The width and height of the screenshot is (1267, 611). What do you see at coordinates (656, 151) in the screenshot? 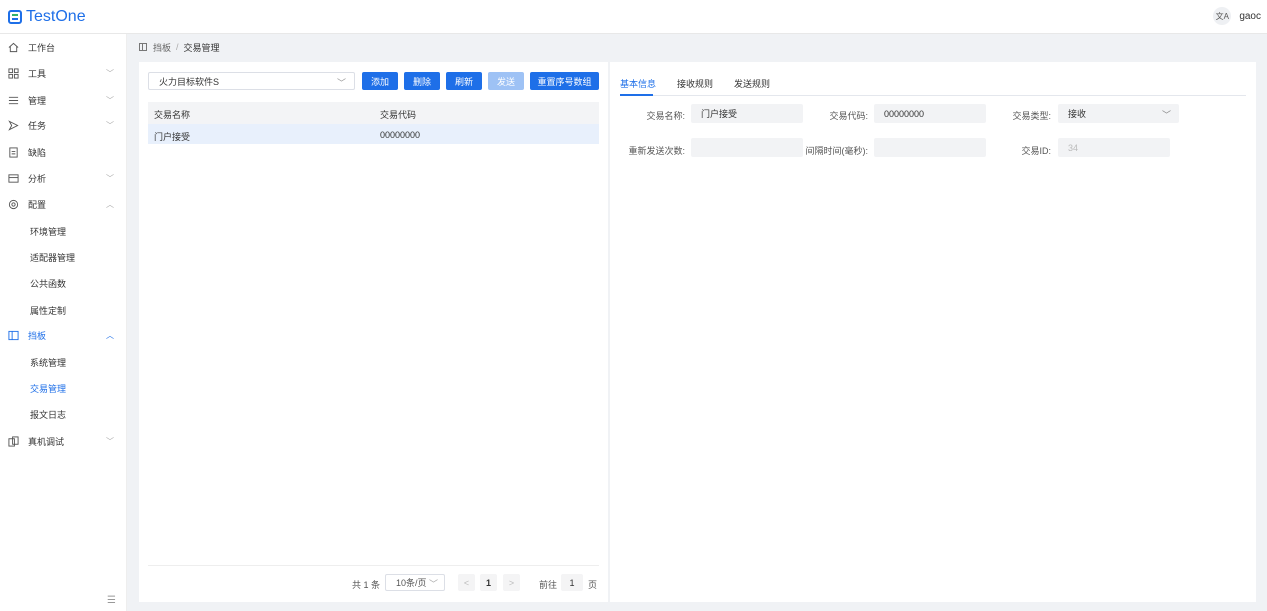
I see `resend-count-label: 重新发送次数:` at bounding box center [656, 151].